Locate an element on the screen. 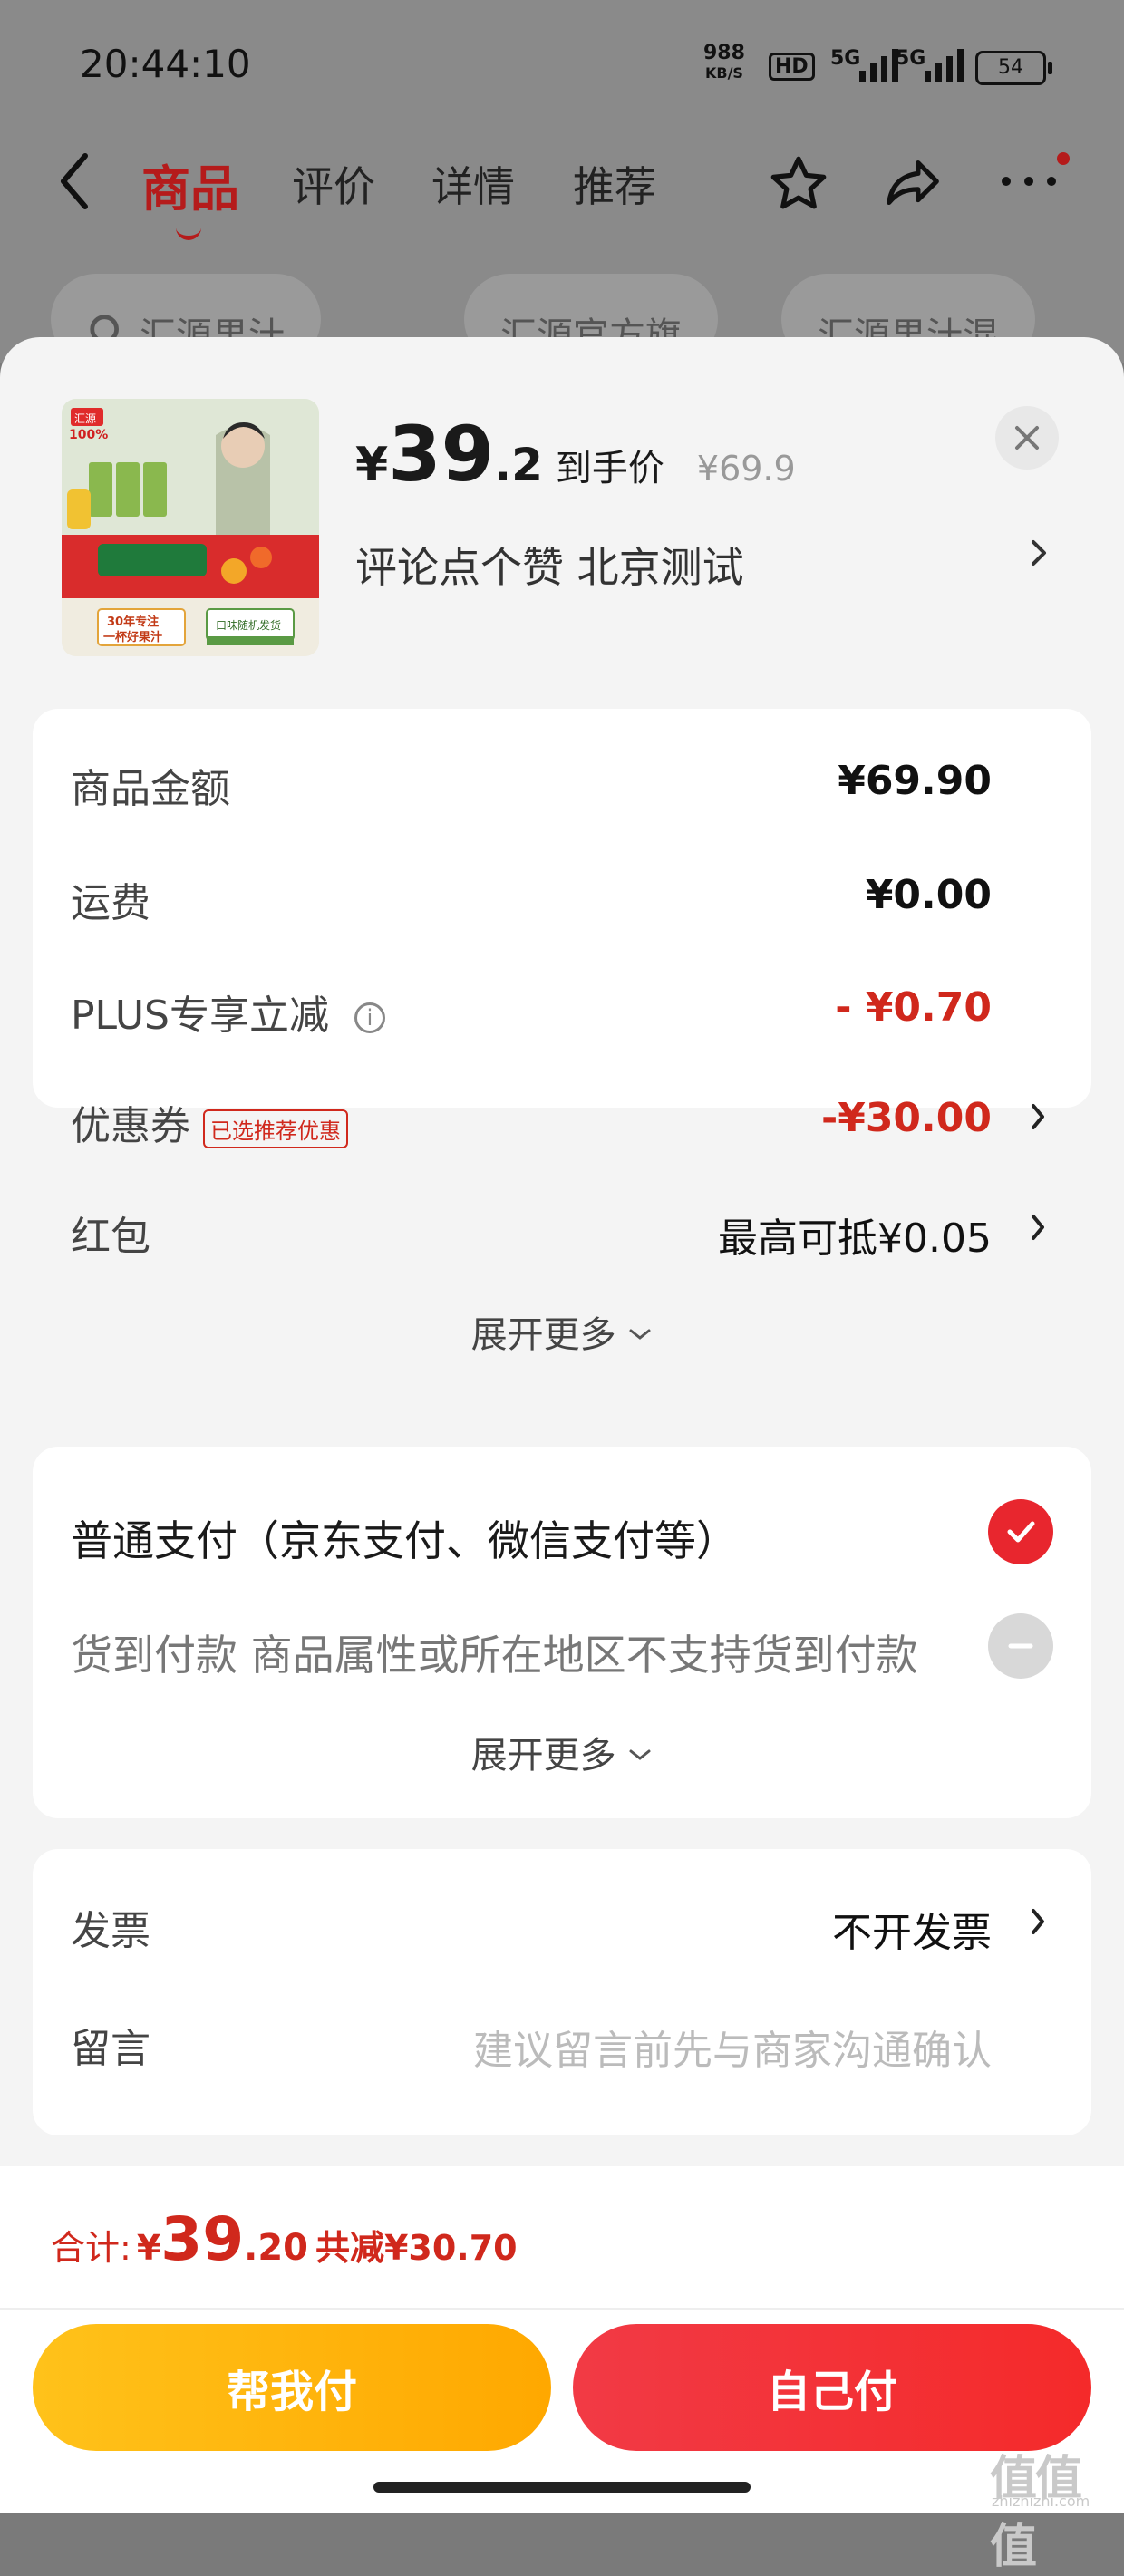 This screenshot has height=2576, width=1124. promo-text: 口味随机发货 is located at coordinates (248, 625).